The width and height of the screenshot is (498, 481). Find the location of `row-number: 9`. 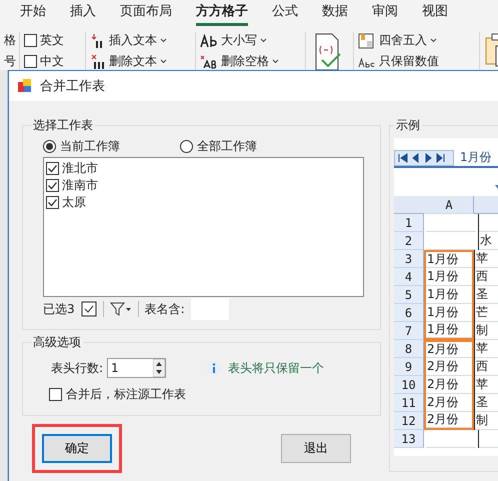

row-number: 9 is located at coordinates (409, 367).